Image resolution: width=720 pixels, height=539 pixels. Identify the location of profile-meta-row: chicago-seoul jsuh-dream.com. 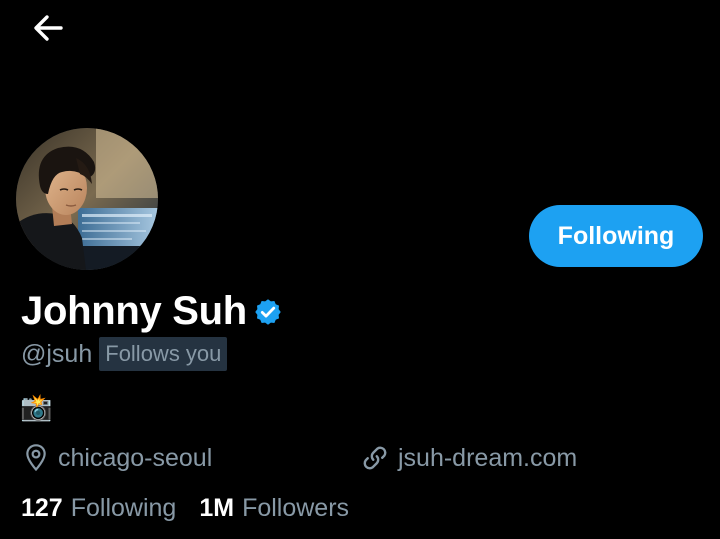
(360, 459).